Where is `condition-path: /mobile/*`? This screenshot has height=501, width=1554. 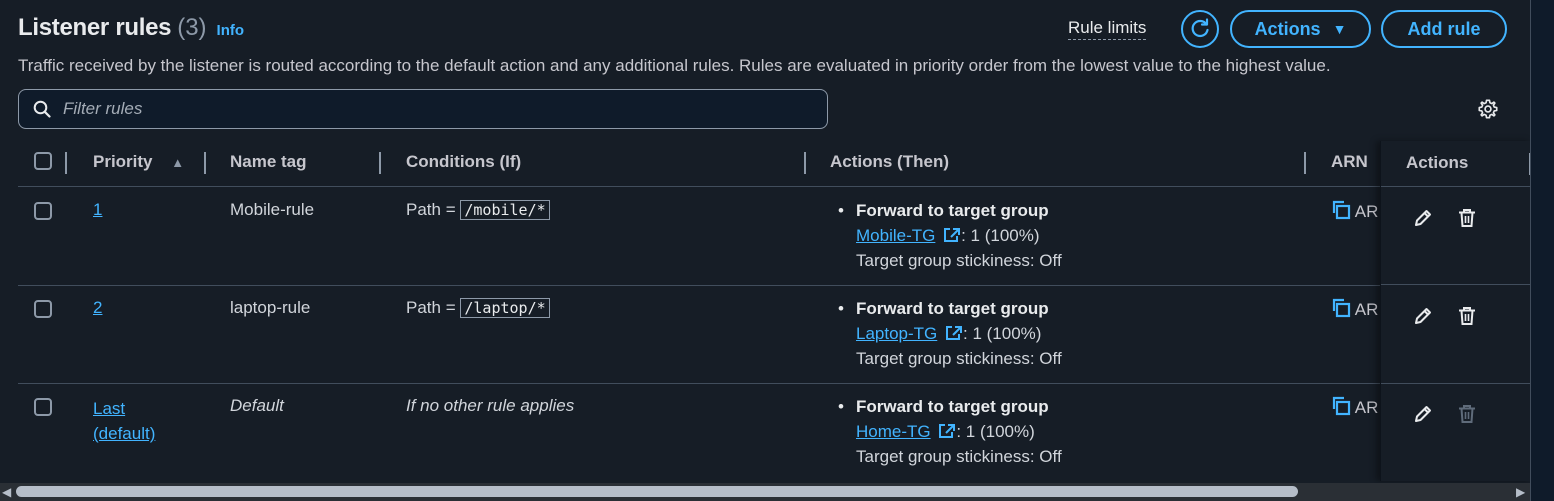 condition-path: /mobile/* is located at coordinates (505, 210).